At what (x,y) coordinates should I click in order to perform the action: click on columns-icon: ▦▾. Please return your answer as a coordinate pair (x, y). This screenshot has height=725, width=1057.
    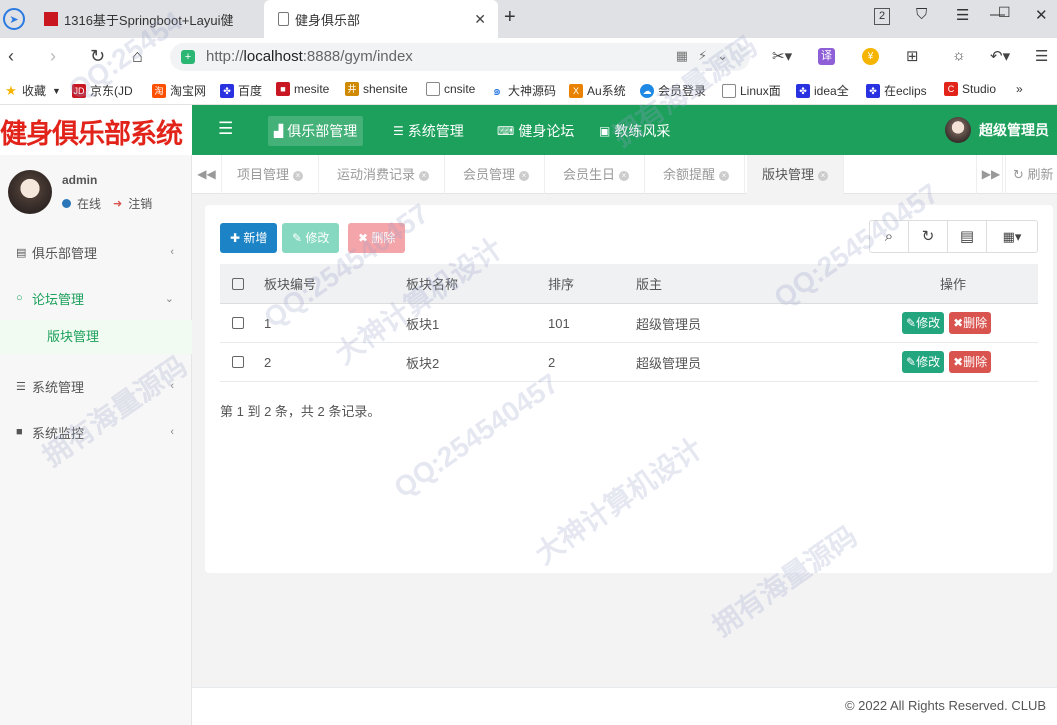
    Looking at the image, I should click on (1012, 236).